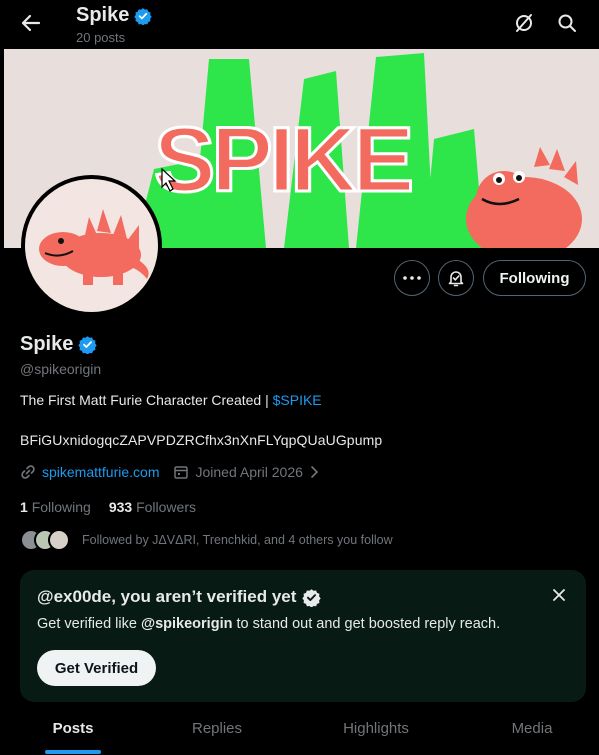 Image resolution: width=599 pixels, height=755 pixels. What do you see at coordinates (282, 160) in the screenshot?
I see `svg-text: SPIKE` at bounding box center [282, 160].